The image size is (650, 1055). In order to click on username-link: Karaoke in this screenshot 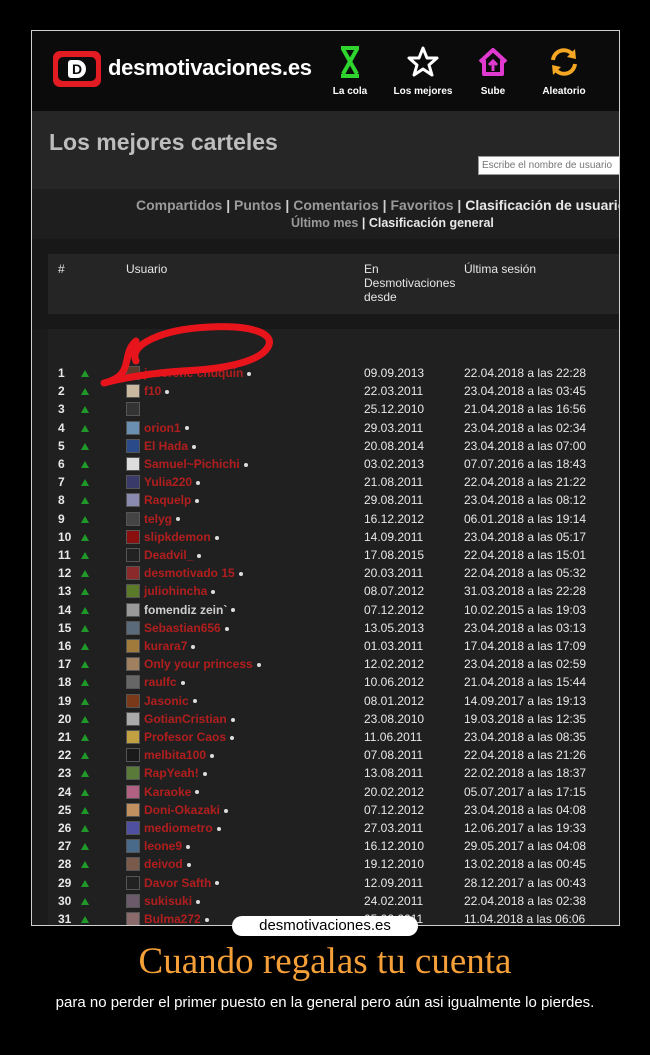, I will do `click(172, 792)`.